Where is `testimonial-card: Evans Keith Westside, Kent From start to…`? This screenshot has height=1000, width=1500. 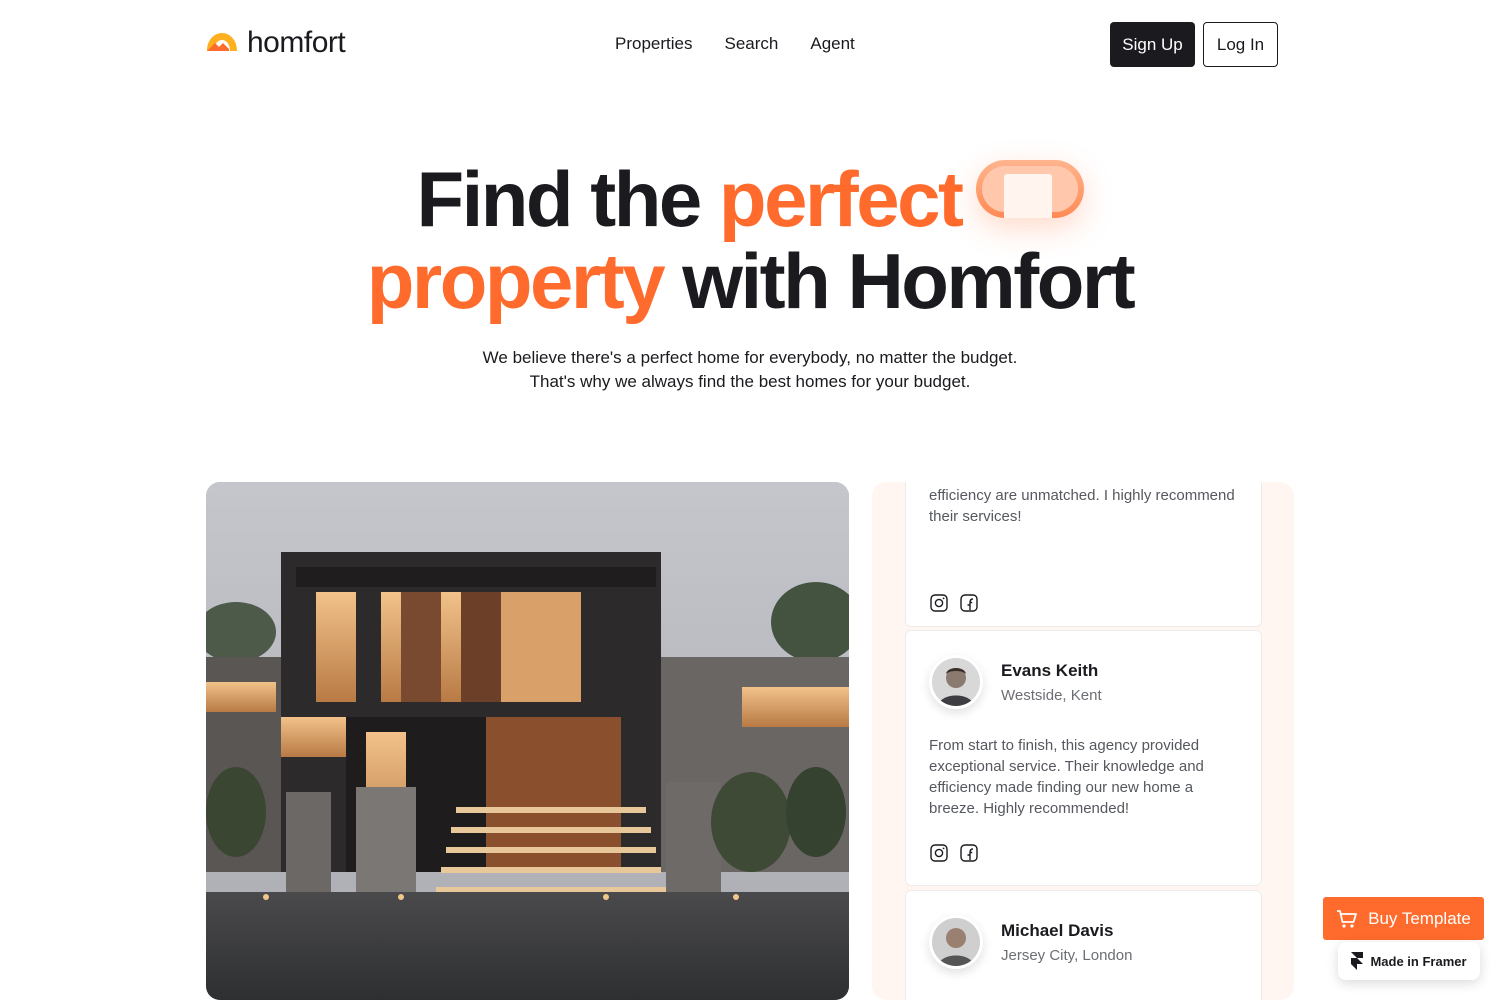
testimonial-card: Evans Keith Westside, Kent From start to… is located at coordinates (1083, 758).